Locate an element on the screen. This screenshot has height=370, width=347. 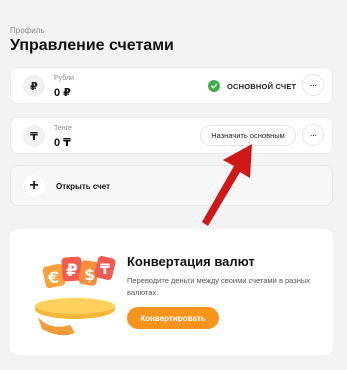
open-account-label: Открыть счет is located at coordinates (83, 186).